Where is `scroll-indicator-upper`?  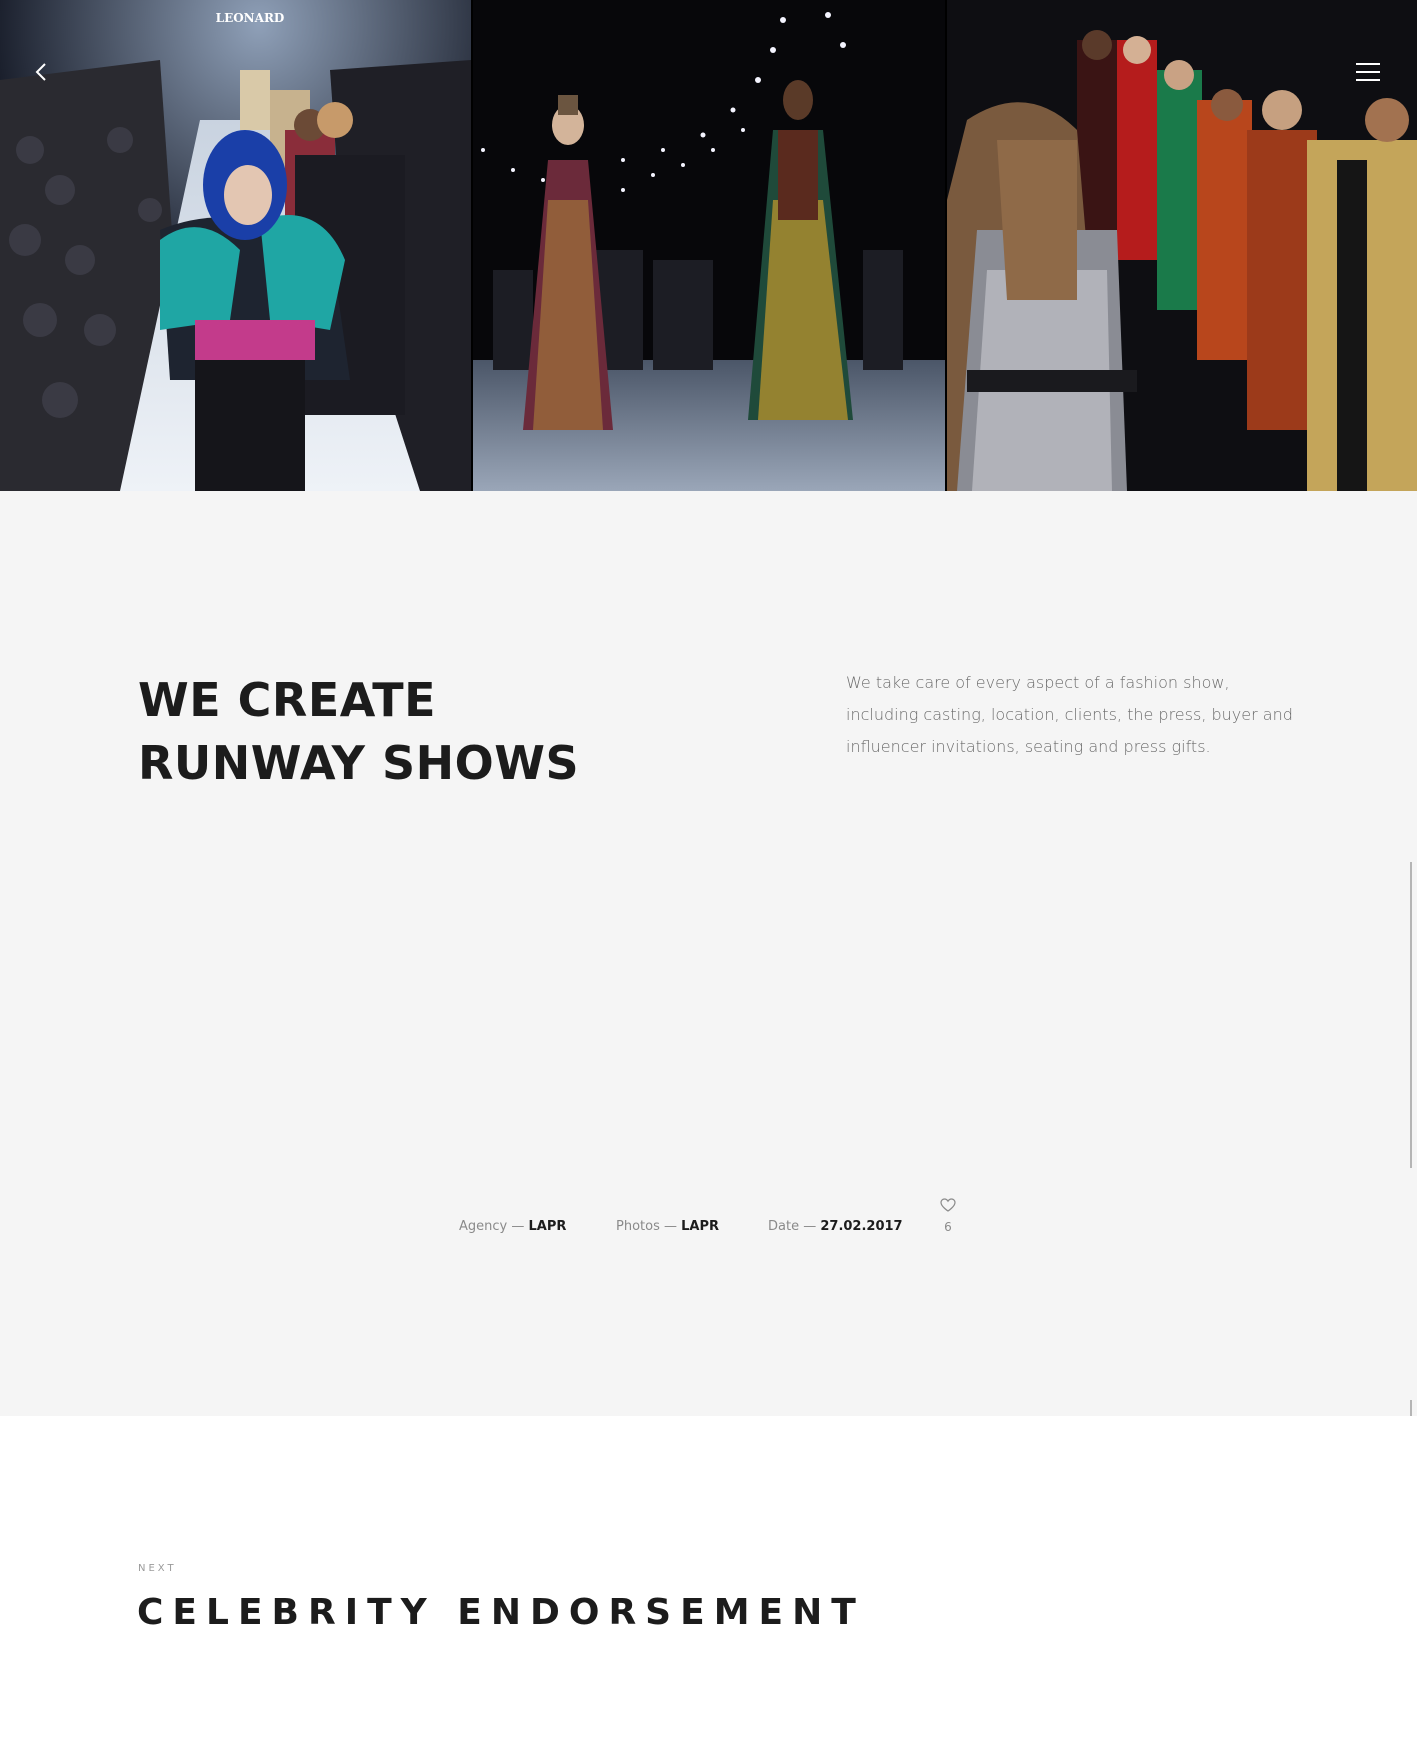
scroll-indicator-upper is located at coordinates (1411, 1015).